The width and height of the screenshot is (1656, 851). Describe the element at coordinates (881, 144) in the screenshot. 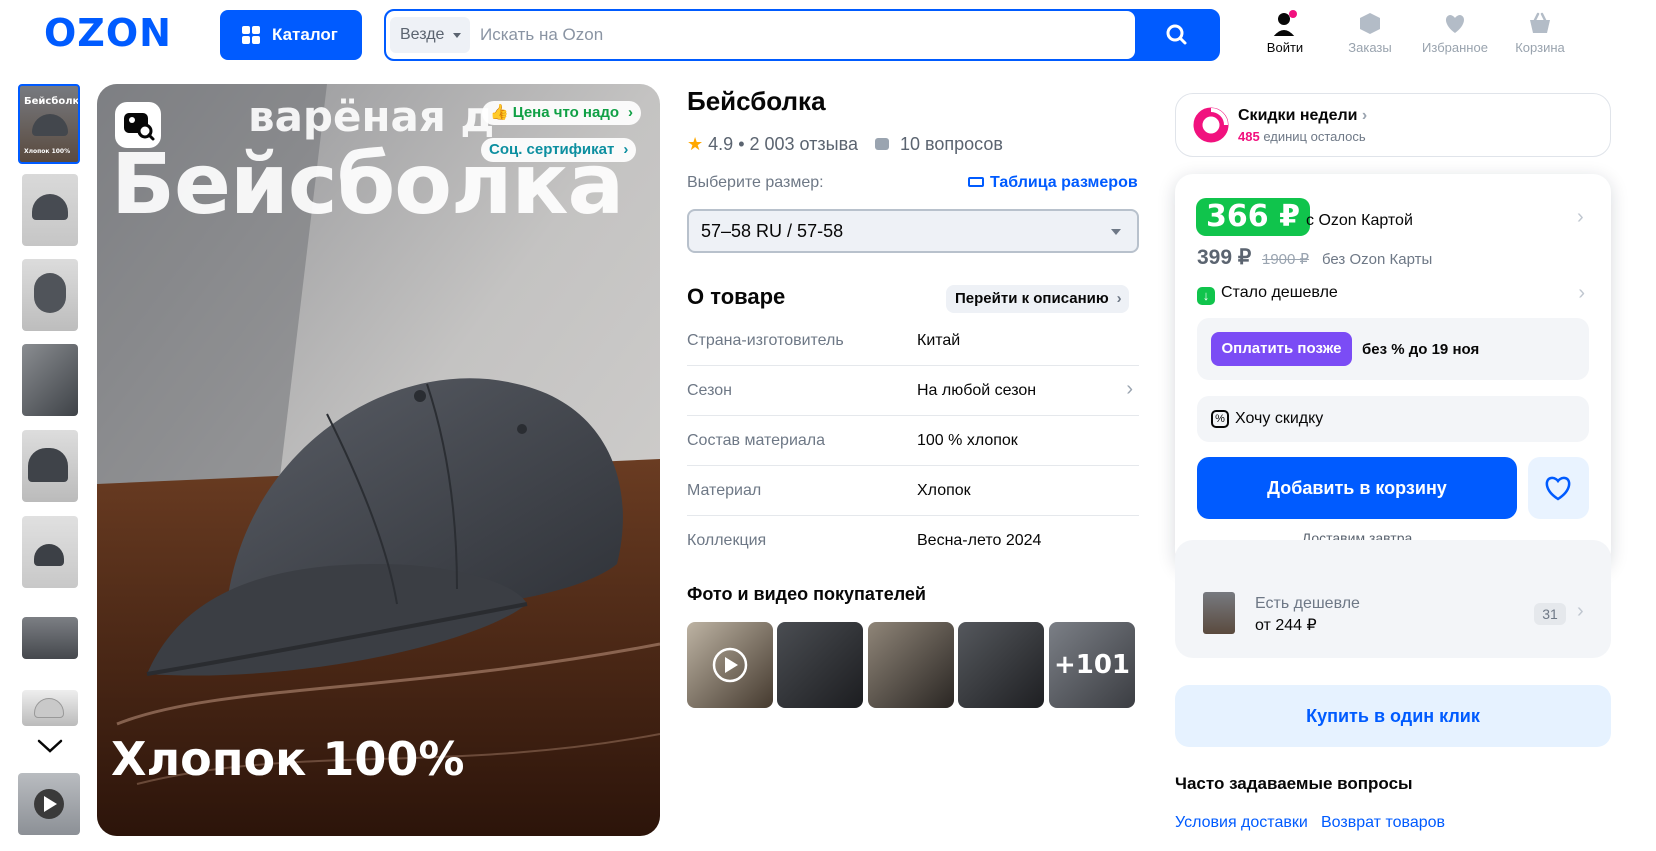

I see `question-icon` at that location.